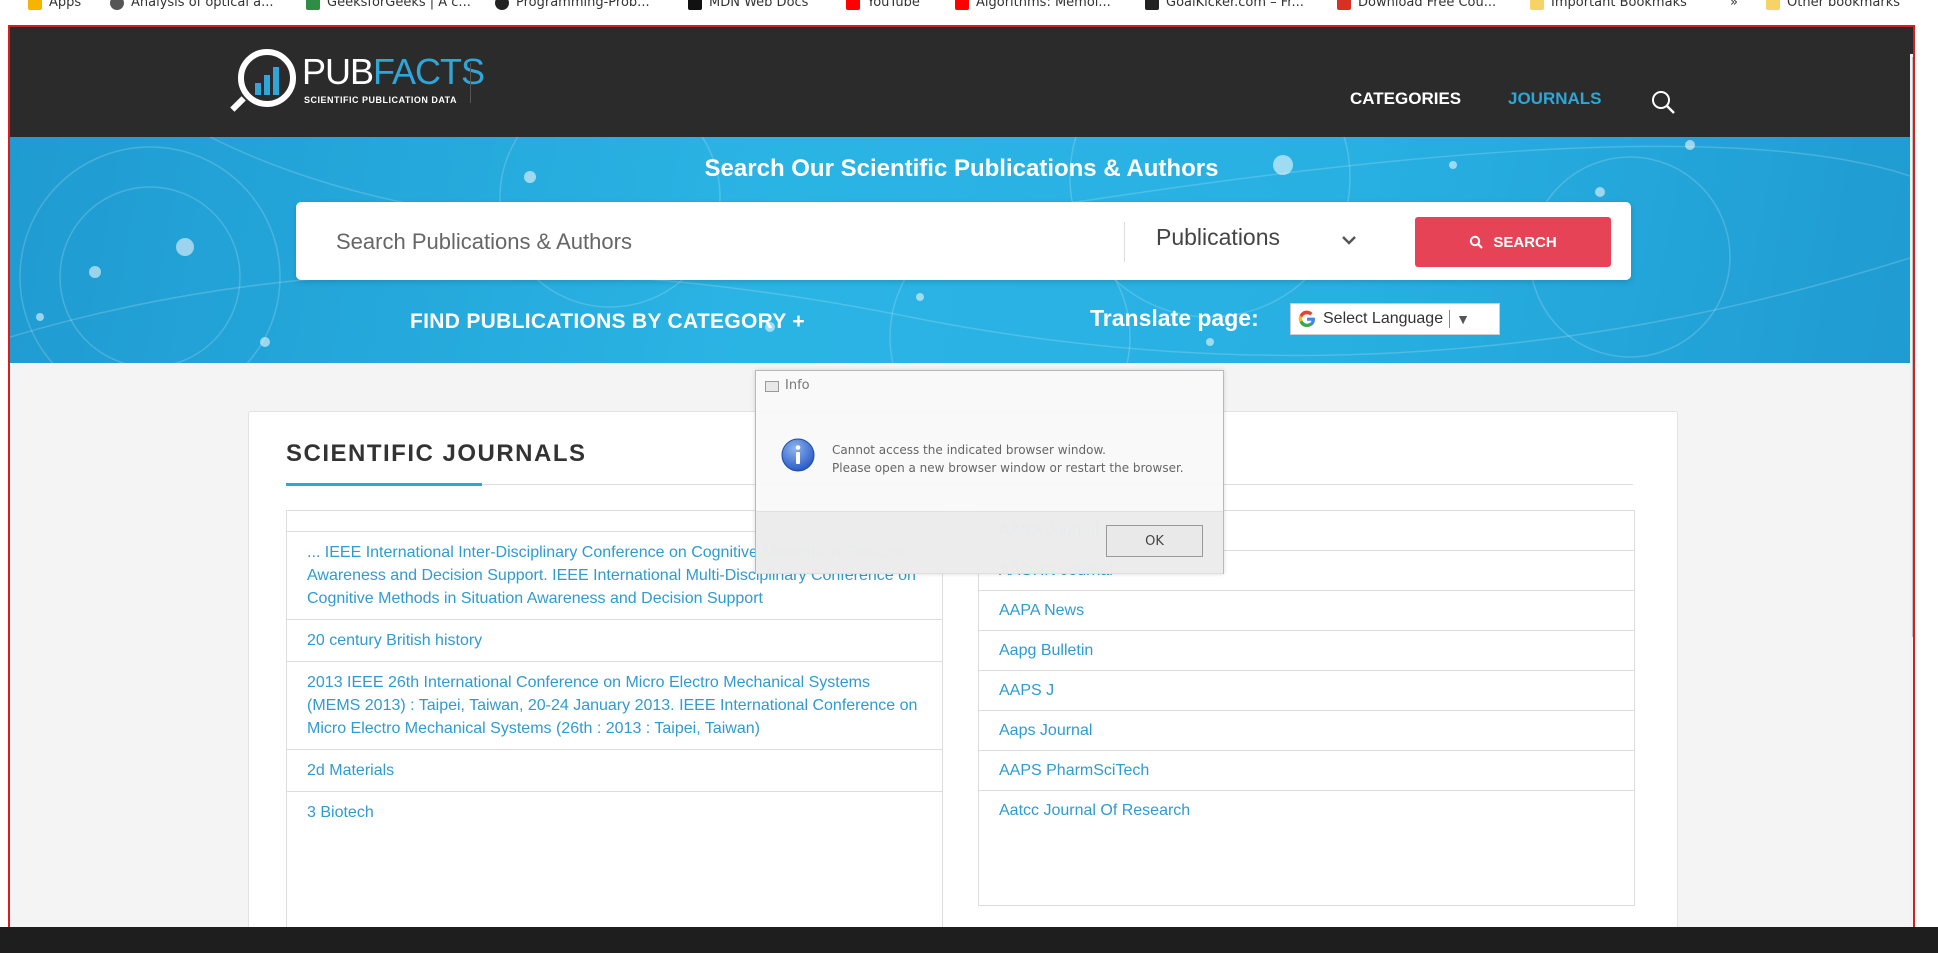 This screenshot has width=1938, height=953. Describe the element at coordinates (989, 385) in the screenshot. I see `dialog-titlebar: Info` at that location.